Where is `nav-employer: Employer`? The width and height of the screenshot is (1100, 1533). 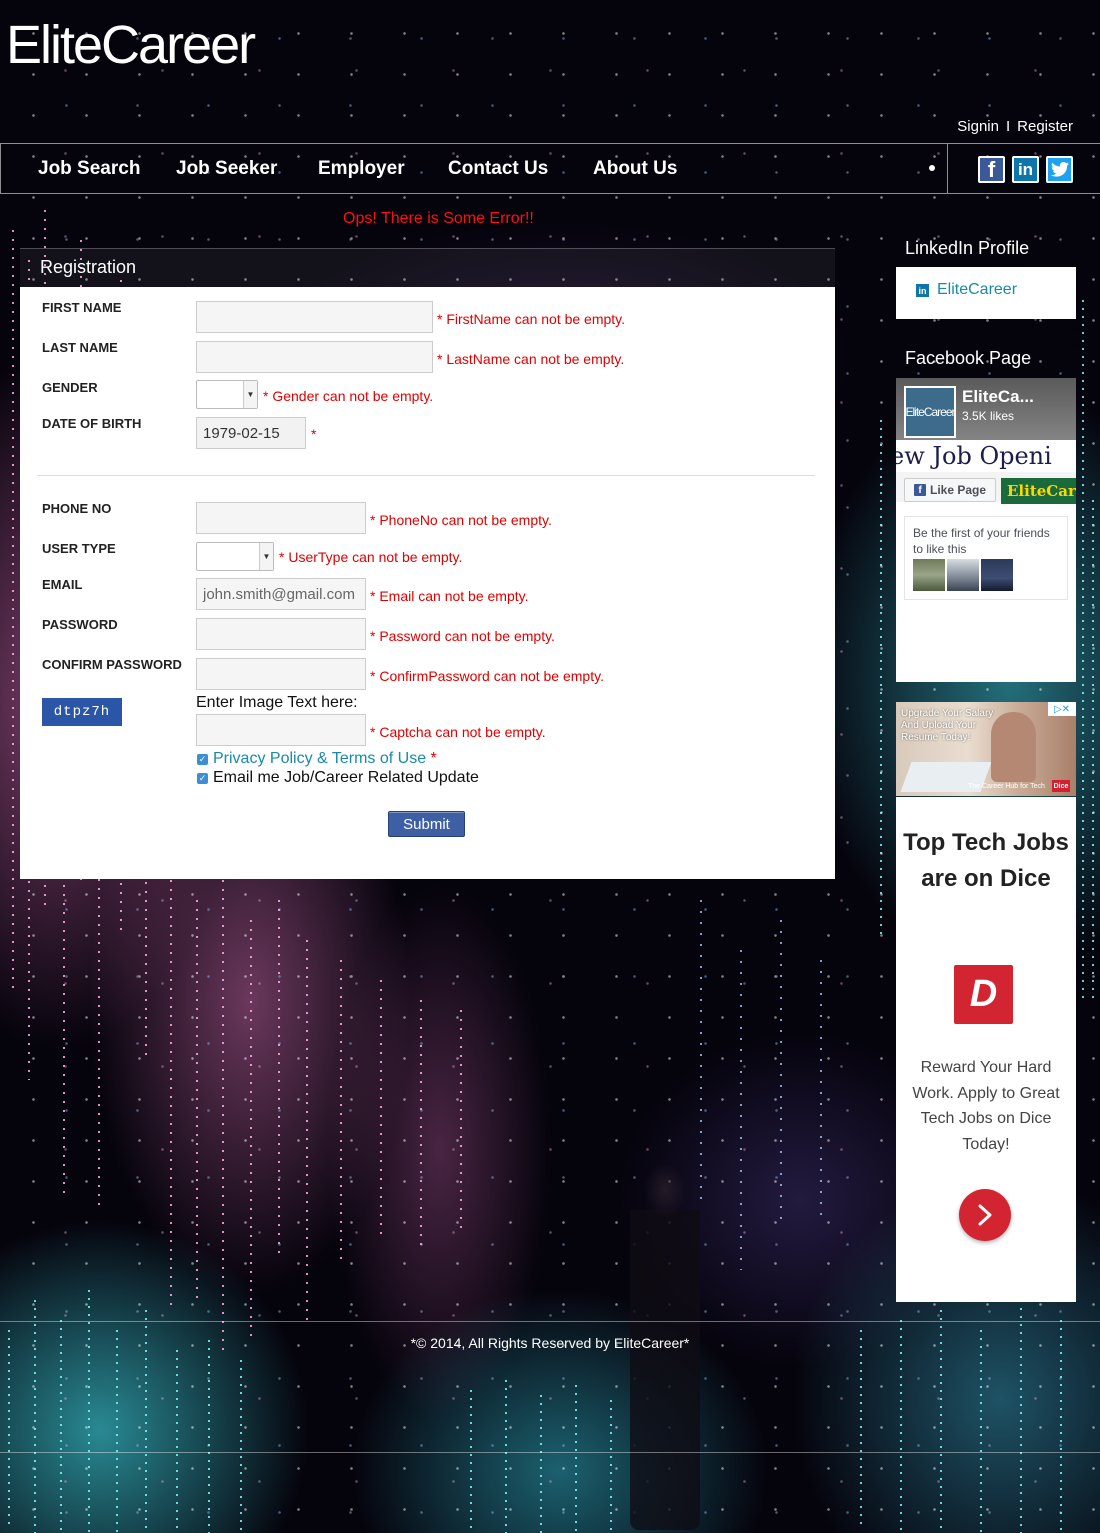
nav-employer: Employer is located at coordinates (361, 169).